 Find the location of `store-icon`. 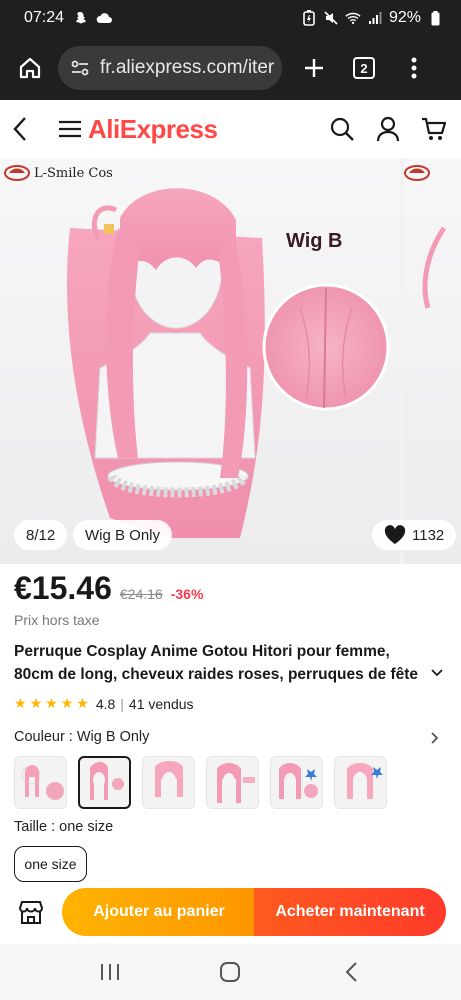

store-icon is located at coordinates (31, 912).